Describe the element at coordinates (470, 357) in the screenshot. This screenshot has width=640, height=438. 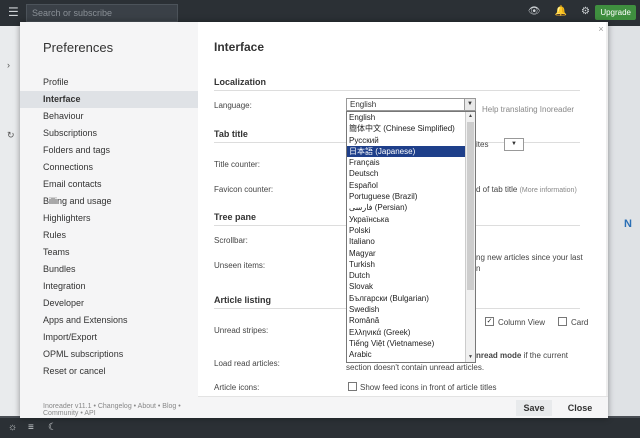
I see `scroll-down-icon: ▼` at that location.